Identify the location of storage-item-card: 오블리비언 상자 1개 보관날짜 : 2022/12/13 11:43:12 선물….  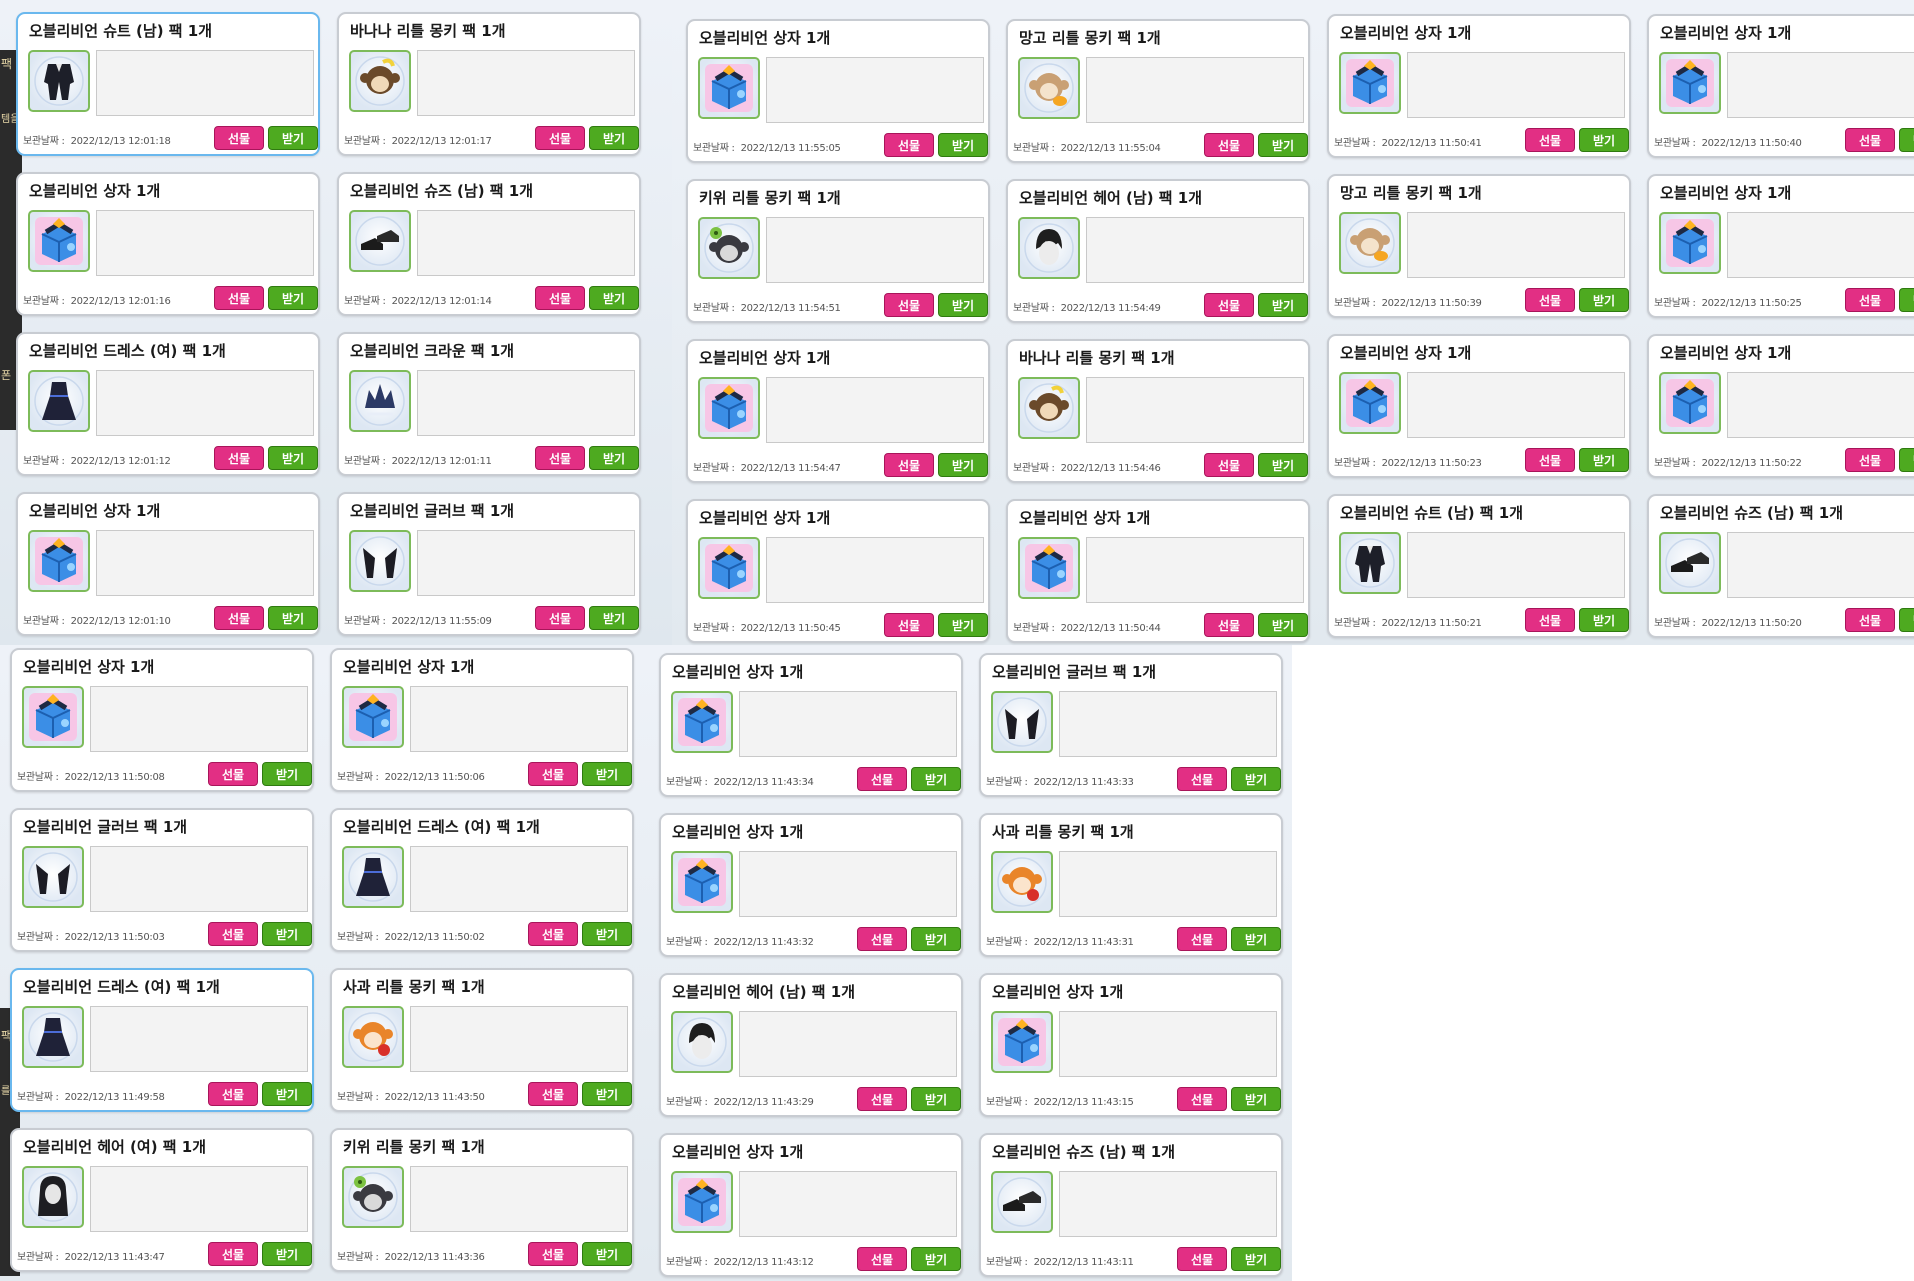
(811, 1205).